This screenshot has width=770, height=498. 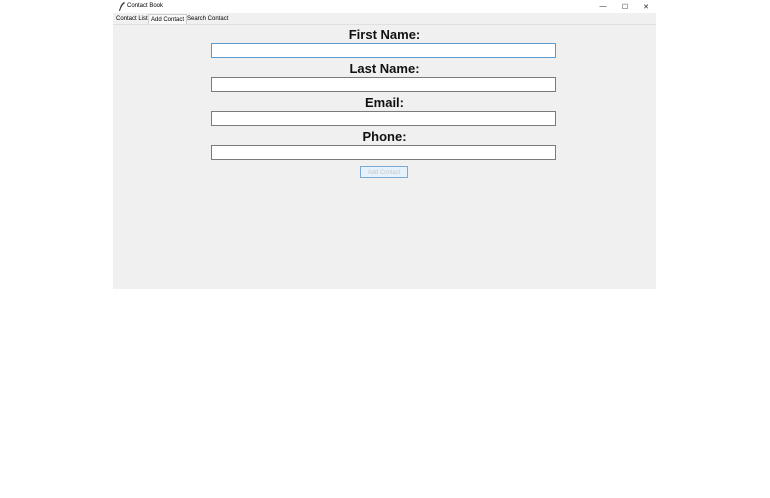 What do you see at coordinates (383, 152) in the screenshot?
I see `phone-field` at bounding box center [383, 152].